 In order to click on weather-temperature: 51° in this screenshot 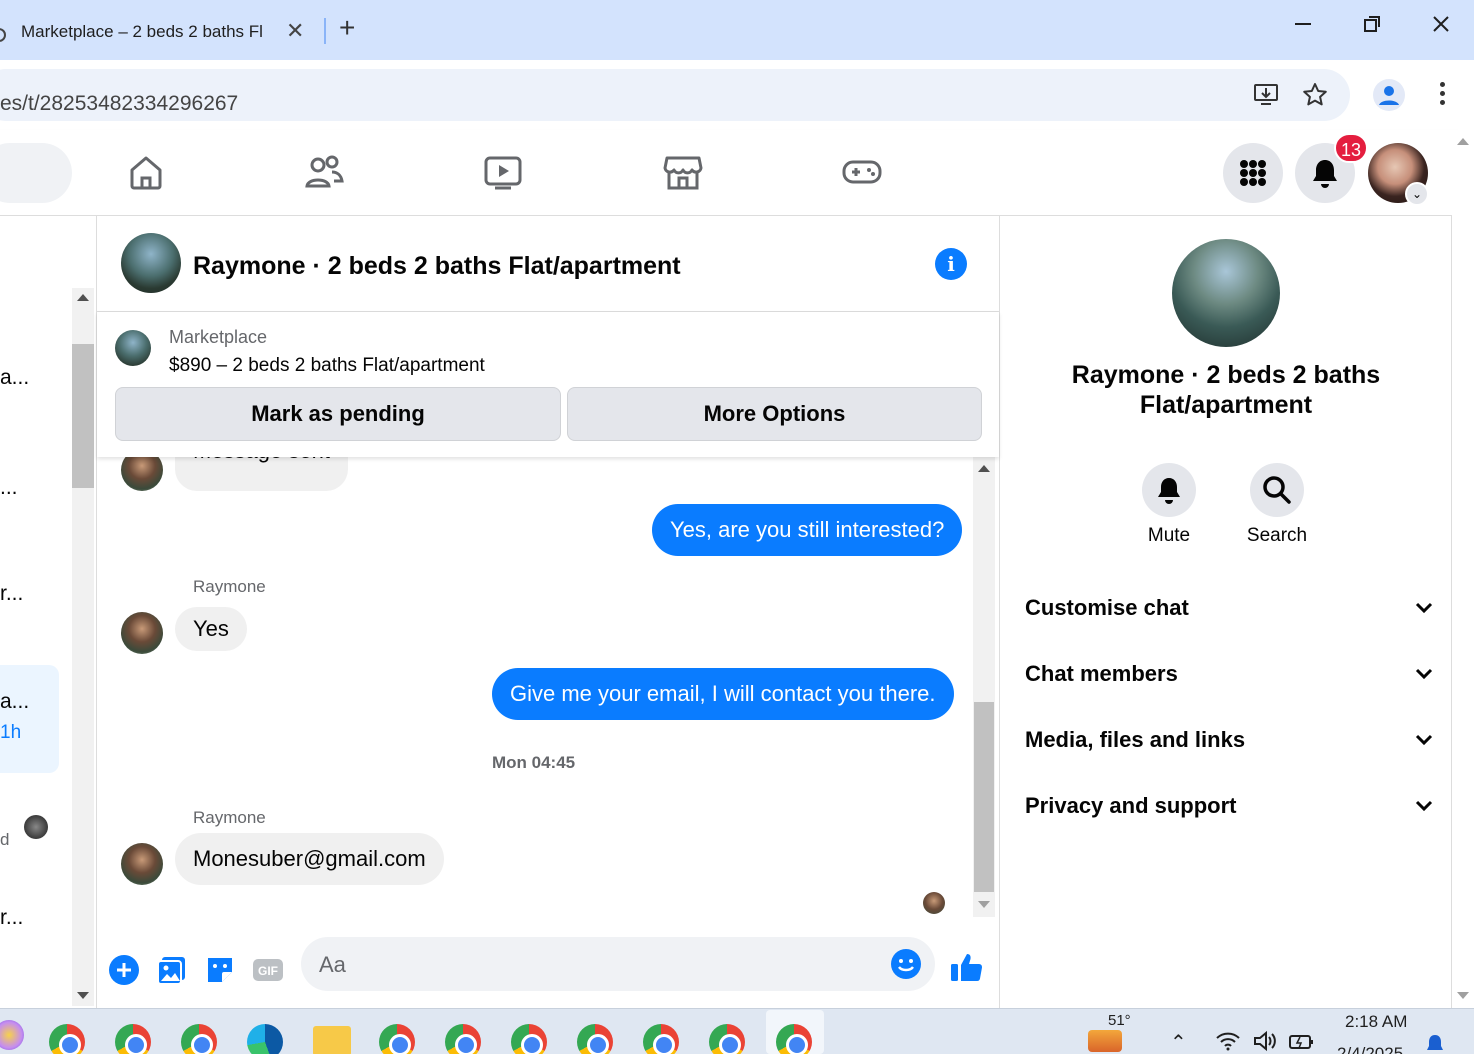, I will do `click(1119, 1020)`.